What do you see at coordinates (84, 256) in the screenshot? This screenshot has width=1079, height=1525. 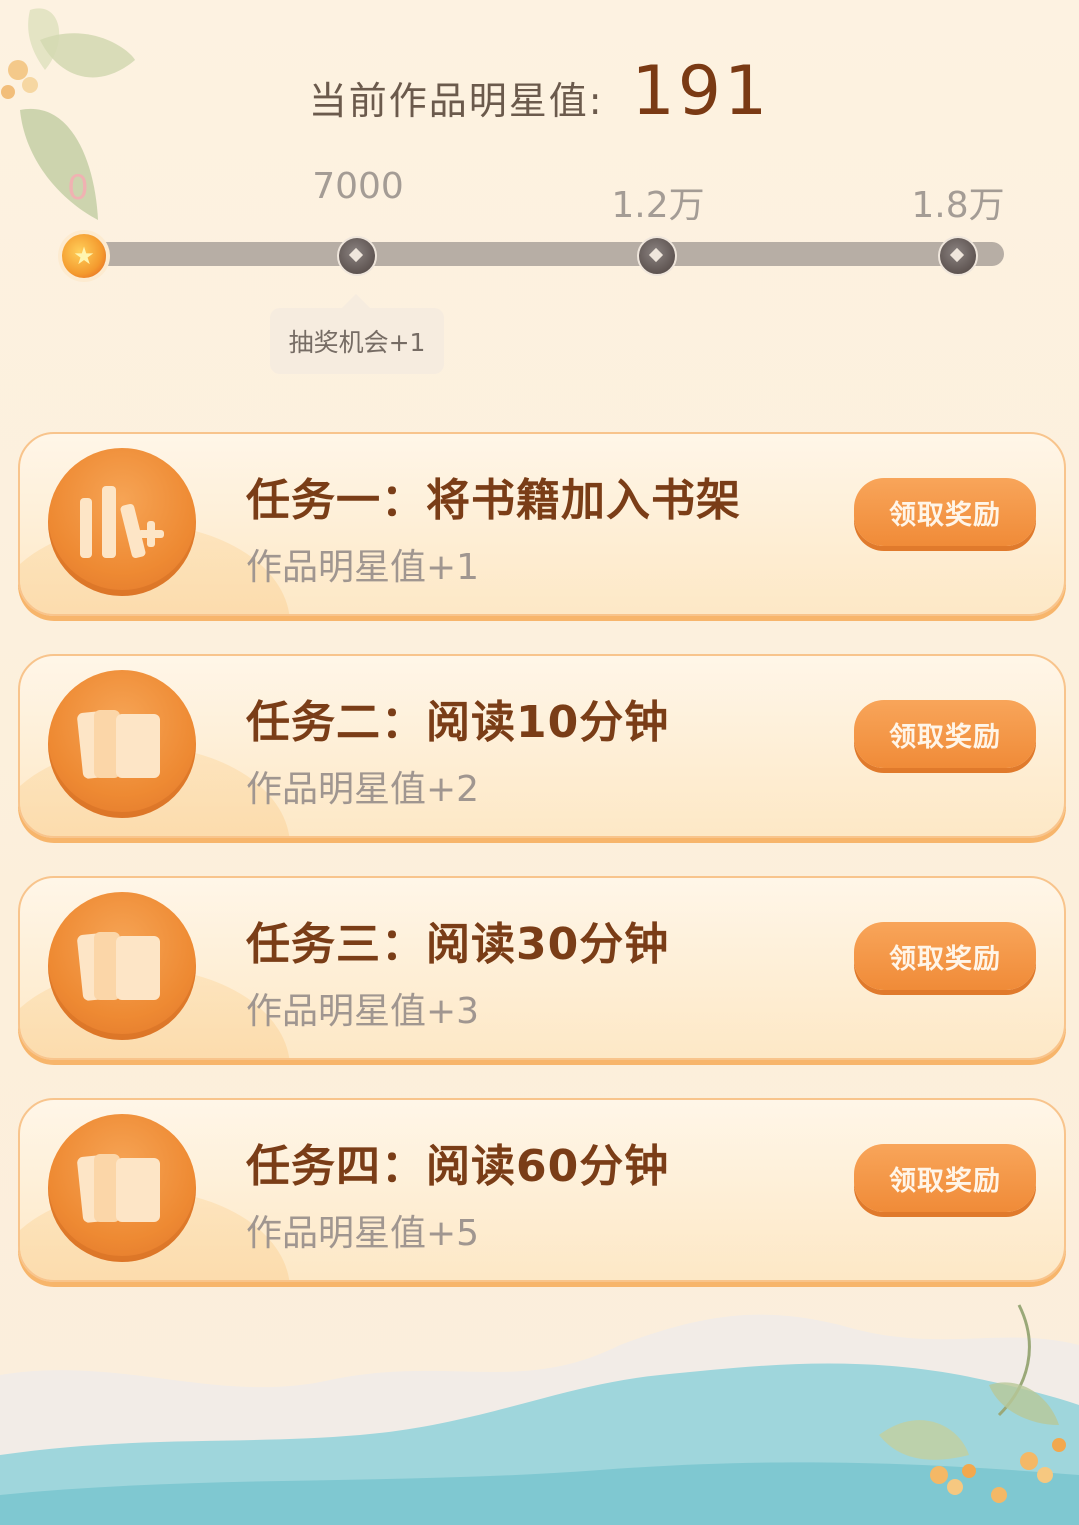 I see `star-icon: ★` at bounding box center [84, 256].